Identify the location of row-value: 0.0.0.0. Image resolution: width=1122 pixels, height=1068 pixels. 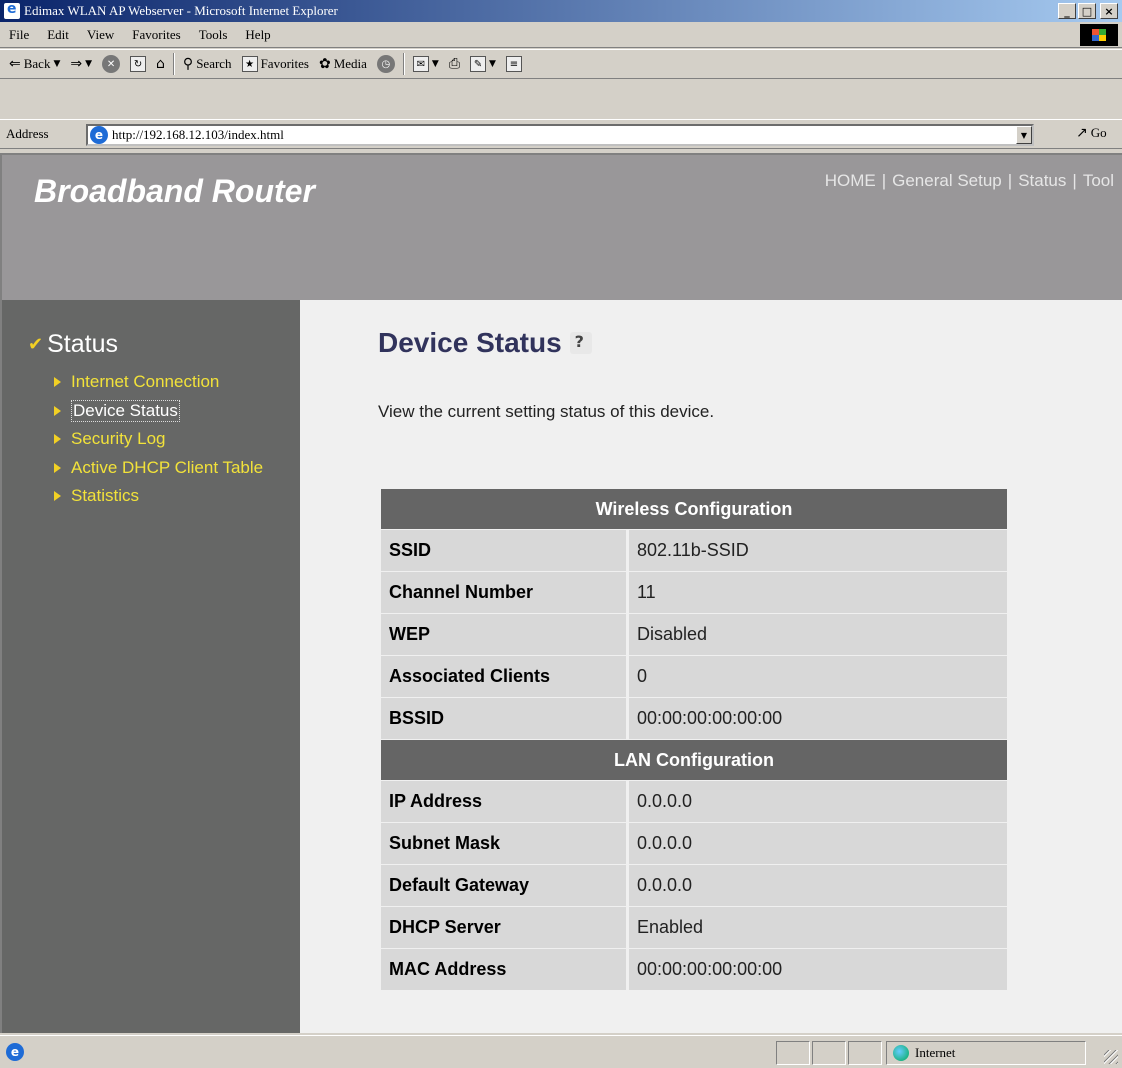
(818, 801).